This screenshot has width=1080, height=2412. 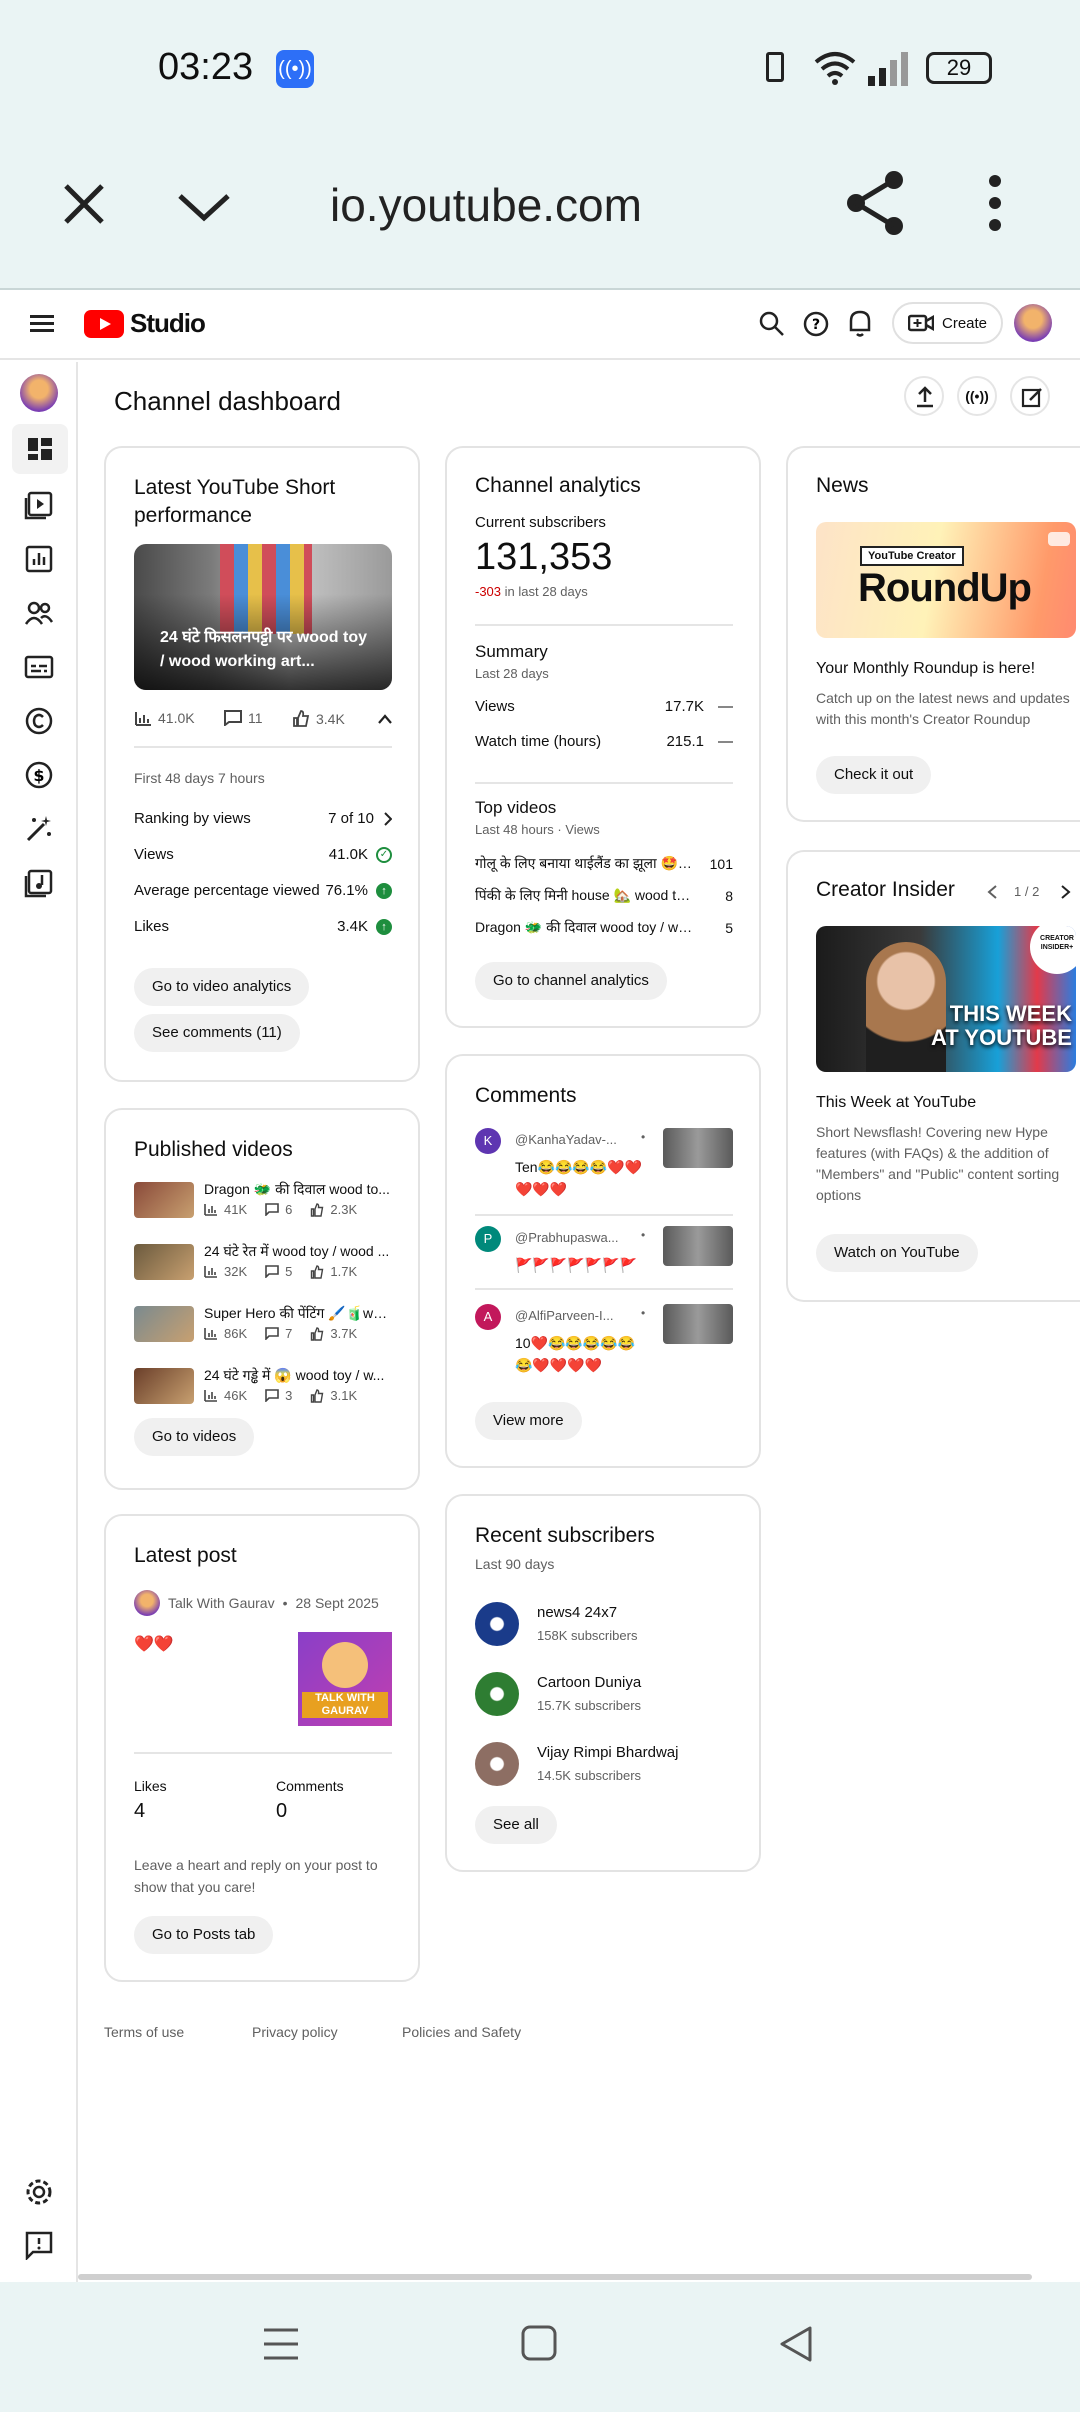 I want to click on upload-button, so click(x=924, y=396).